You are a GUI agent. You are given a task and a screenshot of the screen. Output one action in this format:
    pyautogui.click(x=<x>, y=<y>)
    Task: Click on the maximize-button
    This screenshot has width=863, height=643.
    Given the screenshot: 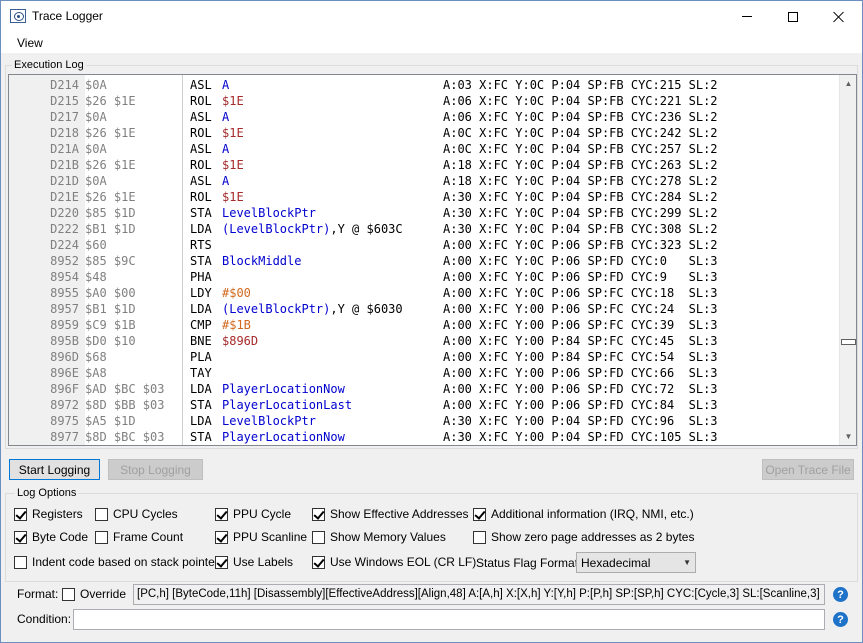 What is the action you would take?
    pyautogui.click(x=793, y=16)
    